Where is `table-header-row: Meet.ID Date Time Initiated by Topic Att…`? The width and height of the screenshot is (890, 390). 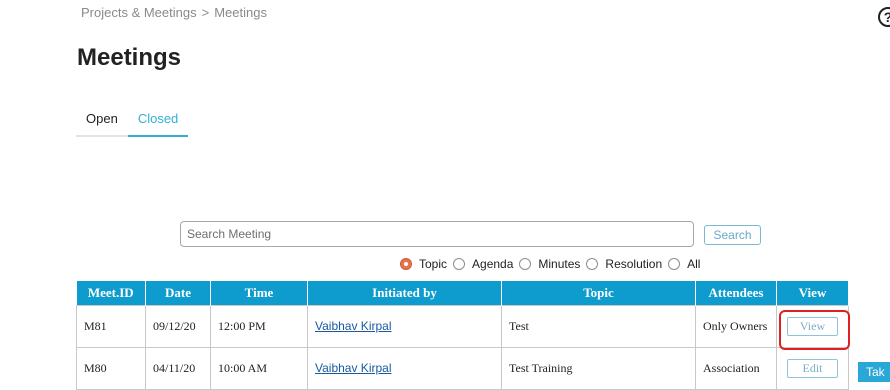 table-header-row: Meet.ID Date Time Initiated by Topic Att… is located at coordinates (462, 293).